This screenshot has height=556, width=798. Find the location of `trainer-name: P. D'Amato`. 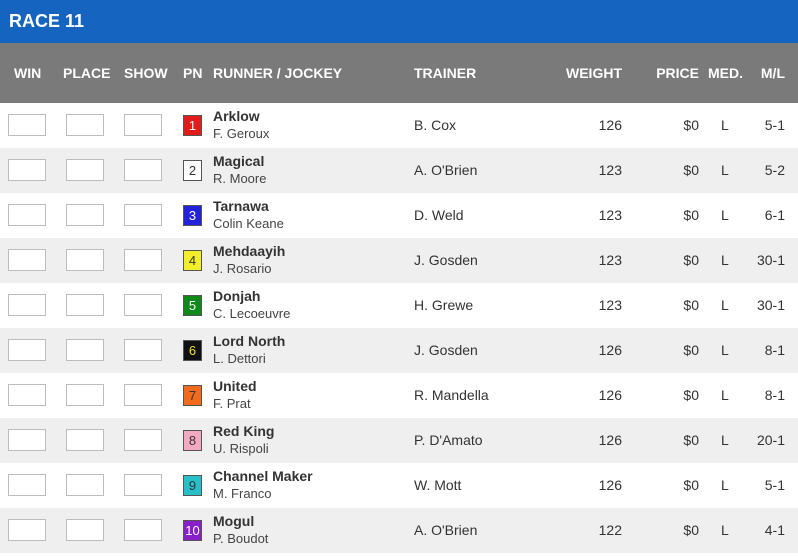

trainer-name: P. D'Amato is located at coordinates (448, 440).